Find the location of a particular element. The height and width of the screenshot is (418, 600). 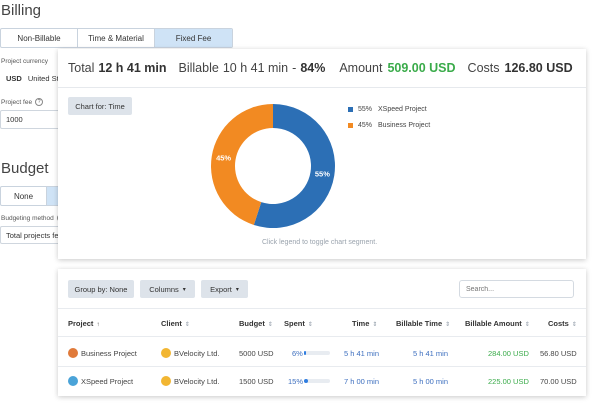

project-currency-label: Project currency is located at coordinates (24, 61).